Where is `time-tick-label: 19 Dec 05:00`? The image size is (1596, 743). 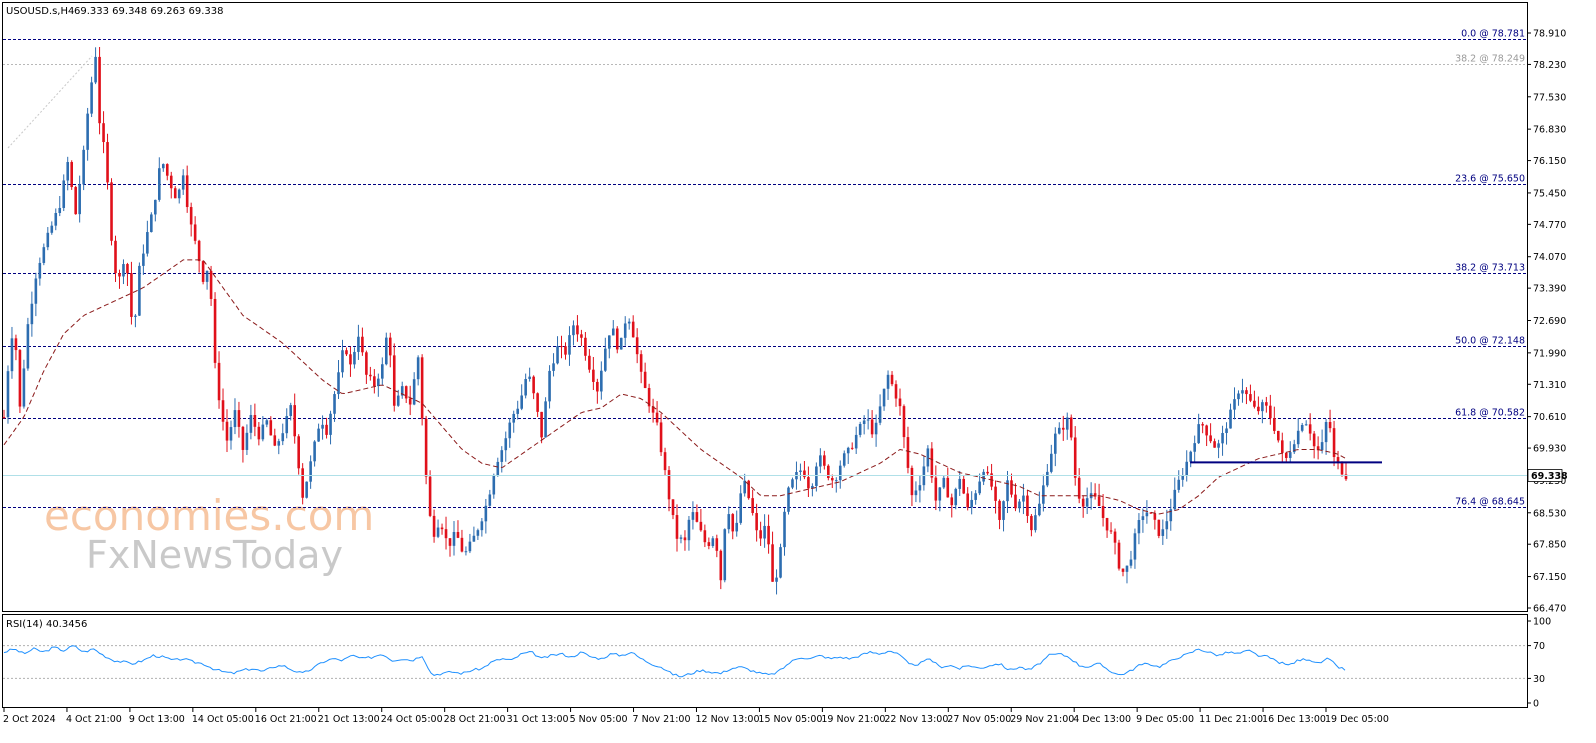
time-tick-label: 19 Dec 05:00 is located at coordinates (1357, 719).